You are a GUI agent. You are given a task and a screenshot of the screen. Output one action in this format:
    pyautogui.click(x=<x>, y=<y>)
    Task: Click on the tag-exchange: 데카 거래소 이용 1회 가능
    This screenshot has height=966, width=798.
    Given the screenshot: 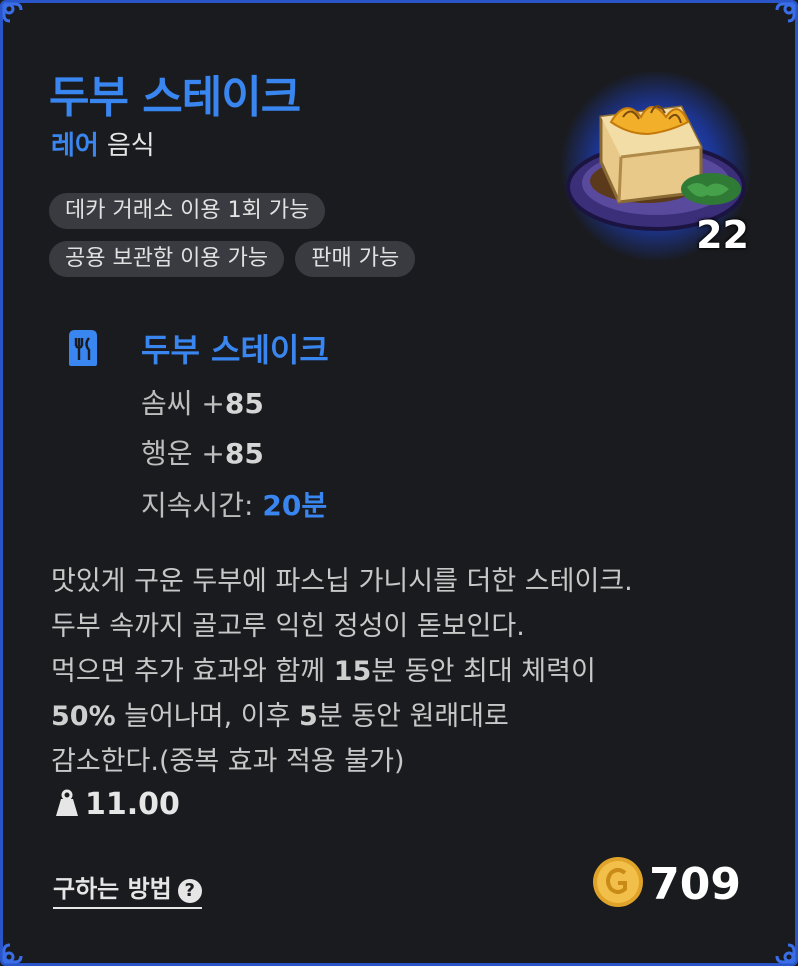 What is the action you would take?
    pyautogui.click(x=187, y=211)
    